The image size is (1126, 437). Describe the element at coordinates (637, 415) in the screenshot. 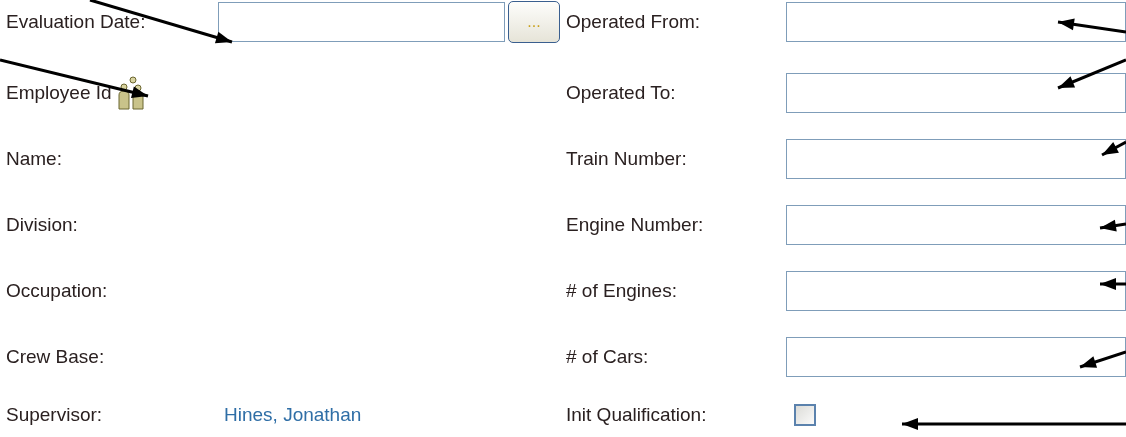

I see `field-label: Init Qualification:` at that location.